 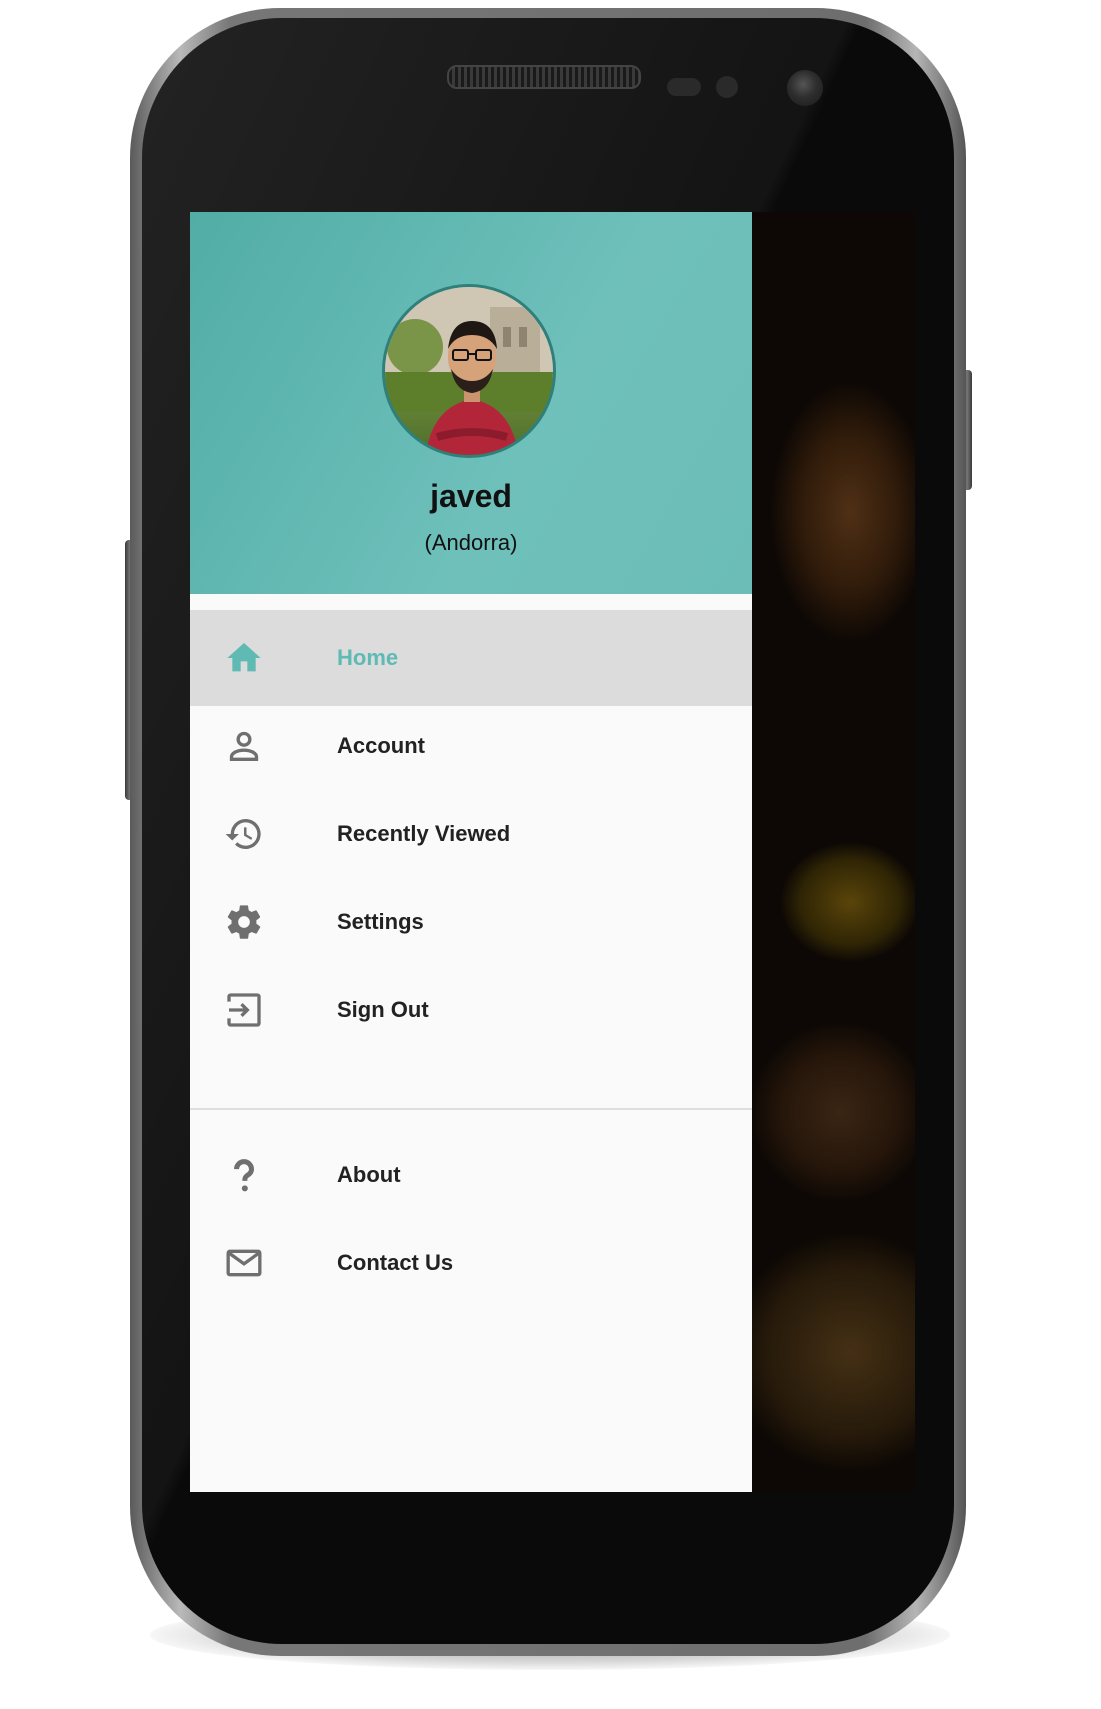 I want to click on mail-icon, so click(x=244, y=1263).